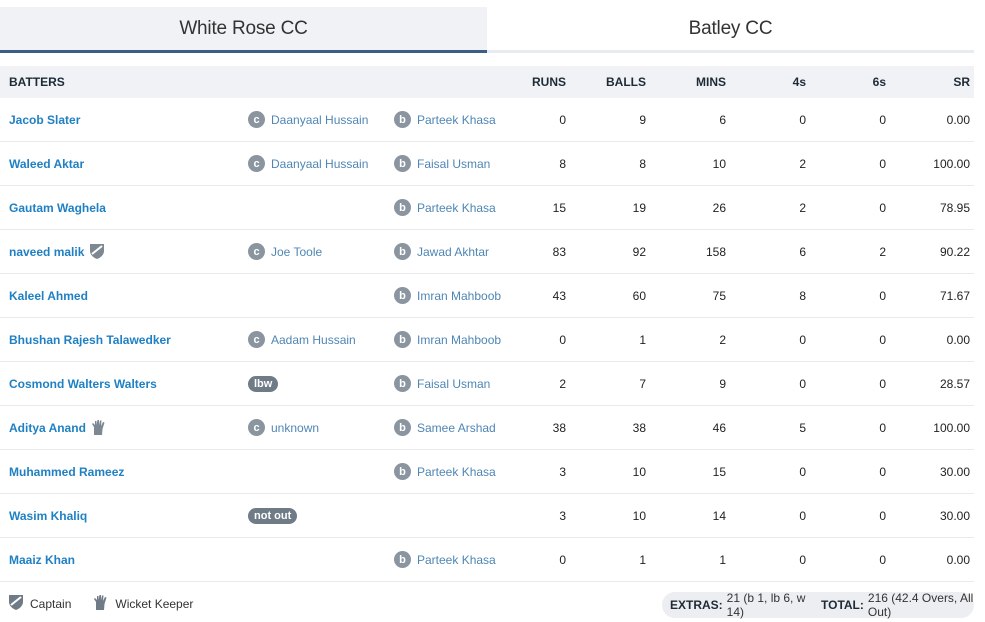  What do you see at coordinates (124, 427) in the screenshot?
I see `batter-cell: Aditya Anand` at bounding box center [124, 427].